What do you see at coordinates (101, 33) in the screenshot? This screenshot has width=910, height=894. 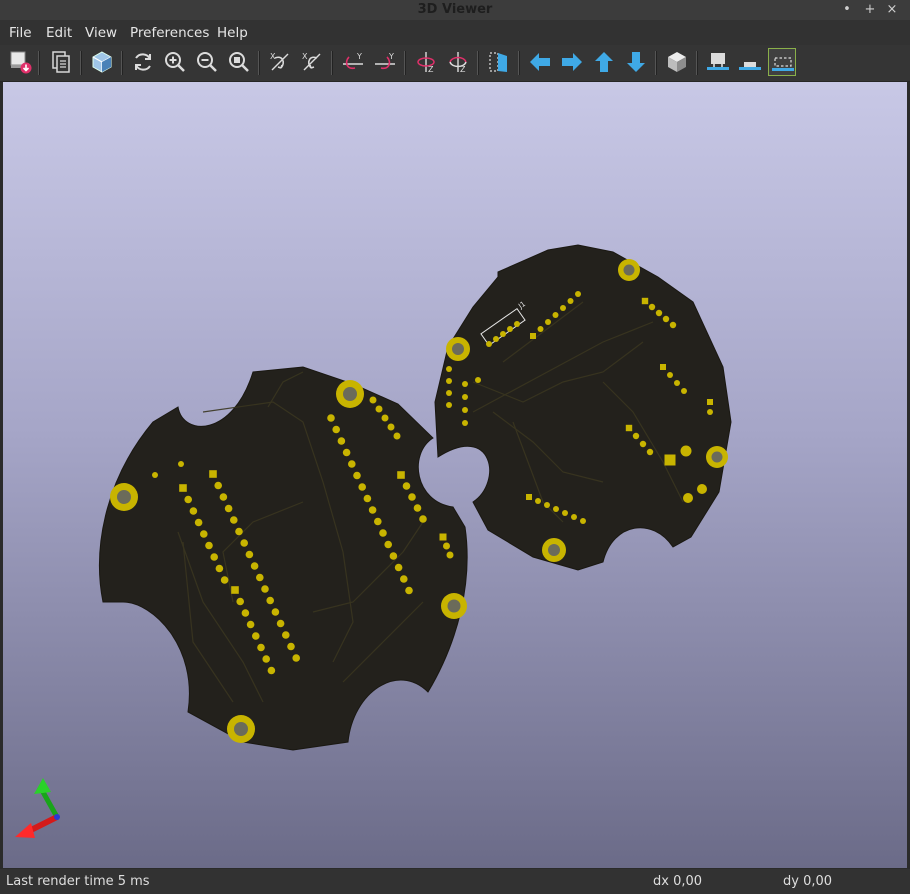 I see `menu-view: View` at bounding box center [101, 33].